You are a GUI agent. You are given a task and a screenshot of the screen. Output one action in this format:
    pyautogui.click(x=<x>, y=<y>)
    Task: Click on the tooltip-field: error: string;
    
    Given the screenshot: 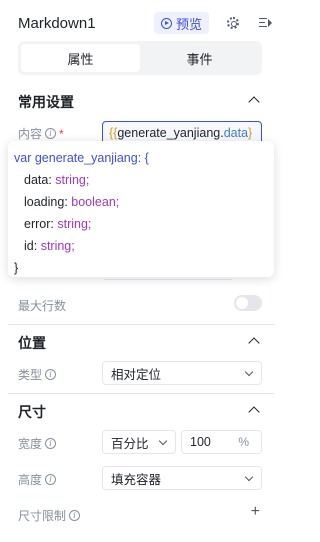 What is the action you would take?
    pyautogui.click(x=58, y=224)
    